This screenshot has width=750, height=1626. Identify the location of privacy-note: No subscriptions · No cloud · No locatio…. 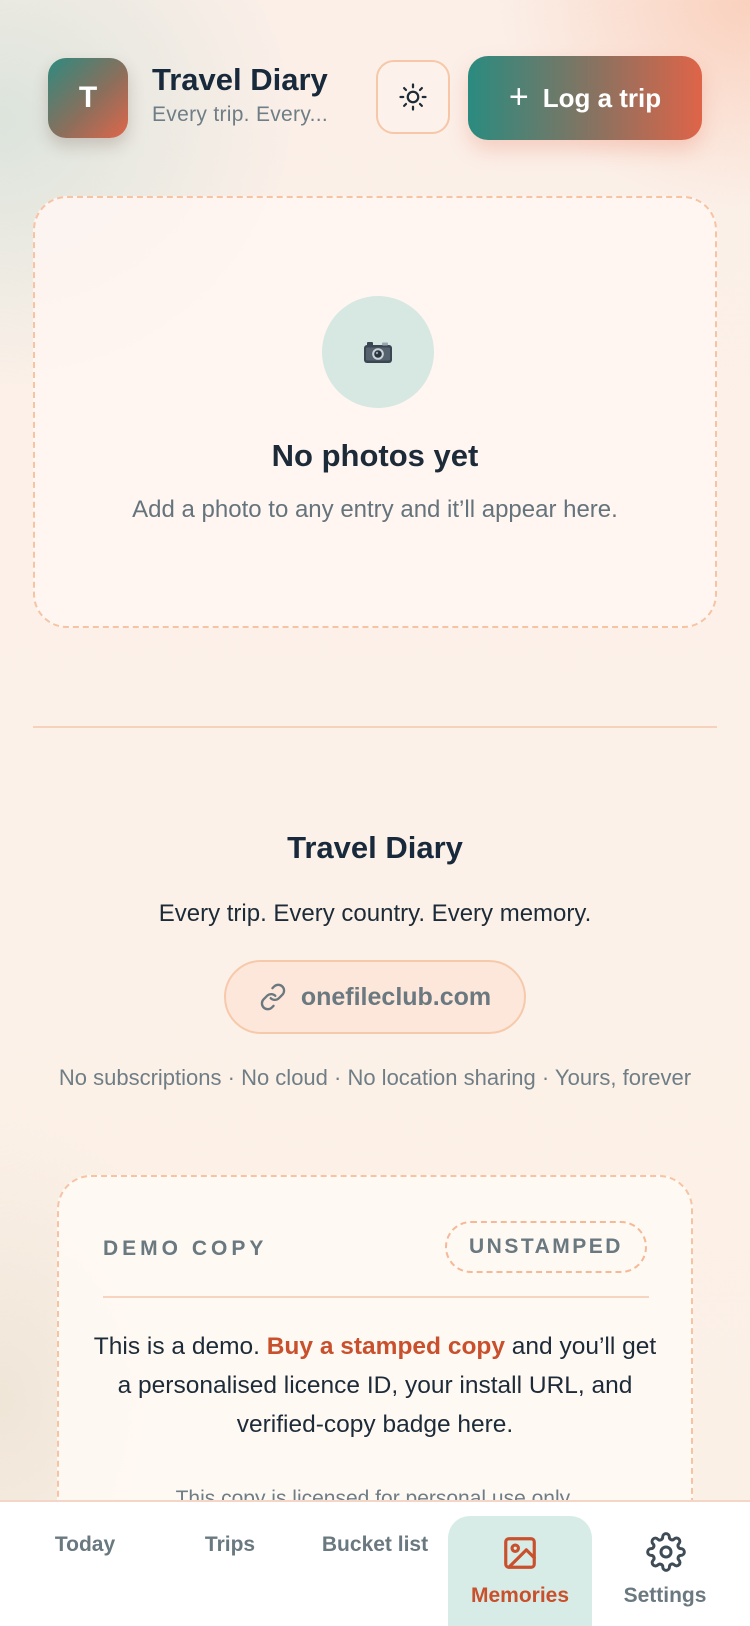
(375, 1077).